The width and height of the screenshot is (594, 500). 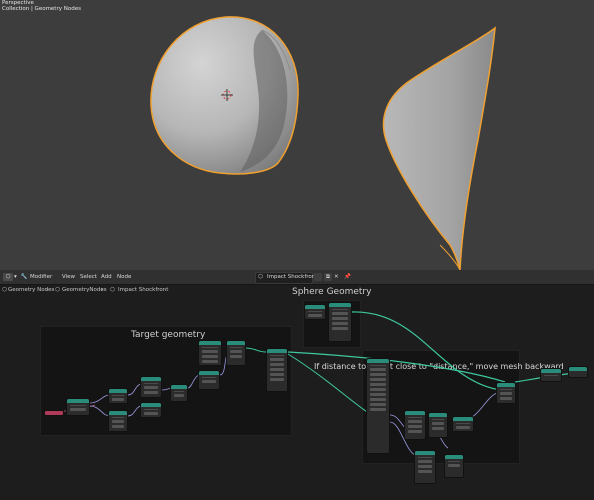 What do you see at coordinates (578, 372) in the screenshot?
I see `node-viewer` at bounding box center [578, 372].